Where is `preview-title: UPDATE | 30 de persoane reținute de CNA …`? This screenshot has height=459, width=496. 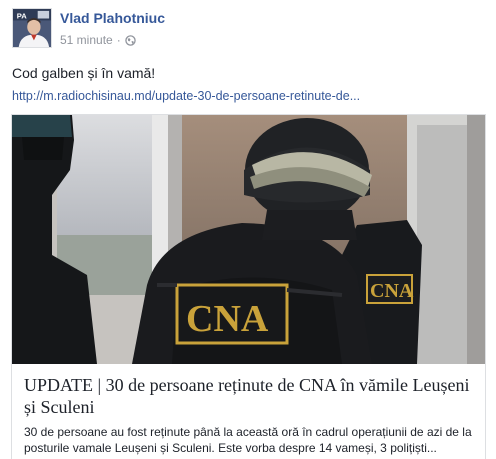 preview-title: UPDATE | 30 de persoane reținute de CNA … is located at coordinates (248, 396).